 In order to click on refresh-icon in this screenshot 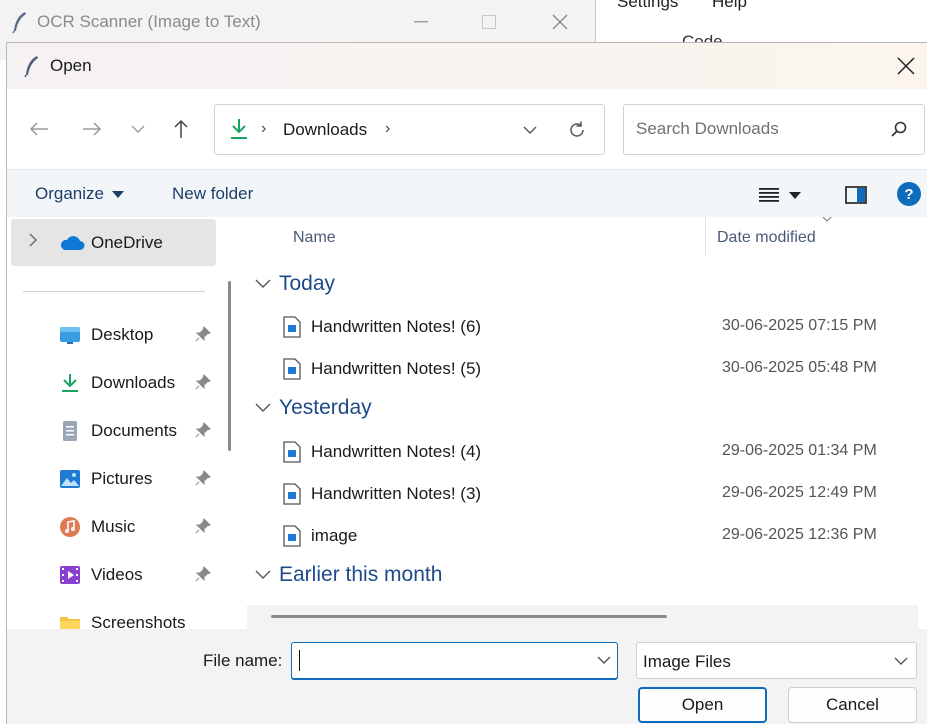, I will do `click(577, 129)`.